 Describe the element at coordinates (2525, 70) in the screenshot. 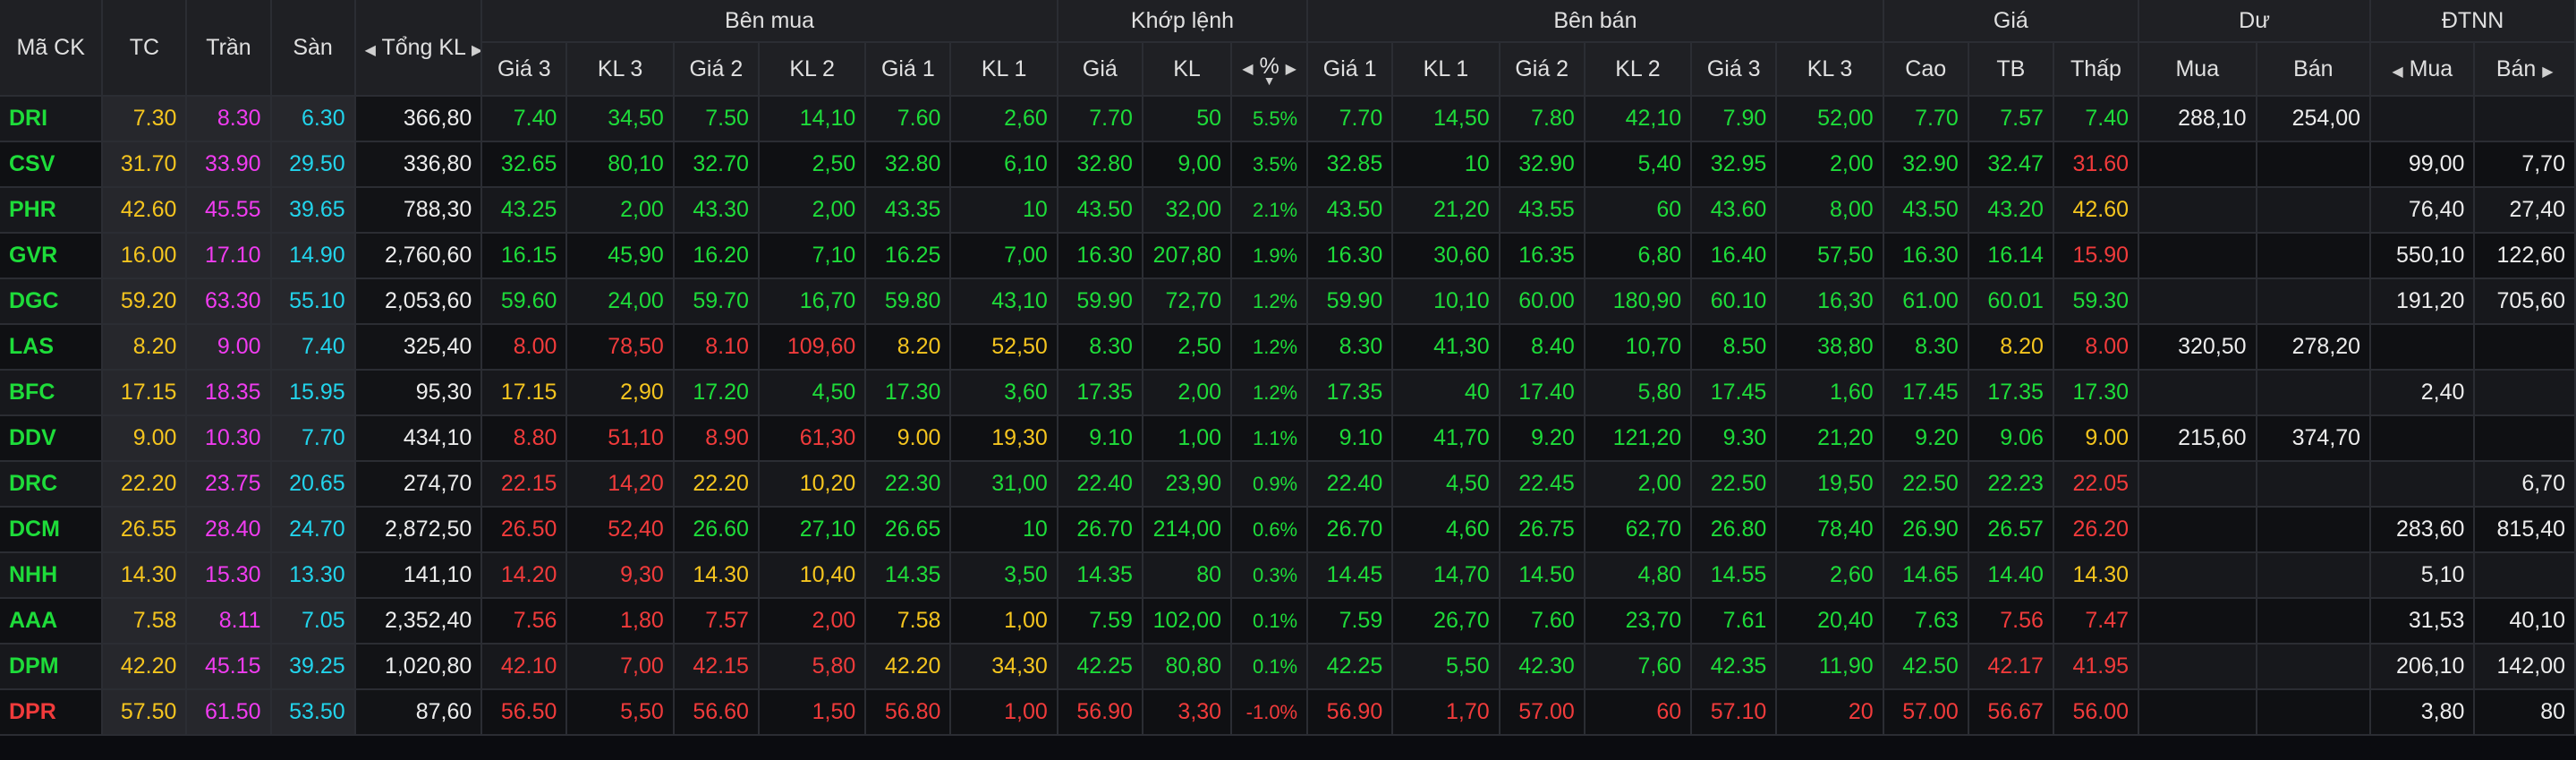

I see `header-foreign-sell: Bán ▶` at that location.